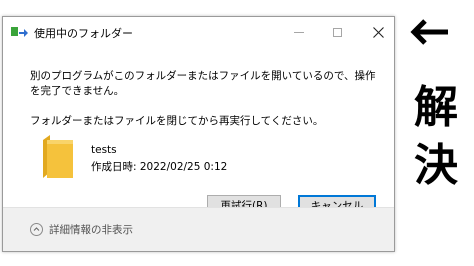 This screenshot has height=266, width=474. What do you see at coordinates (436, 165) in the screenshot?
I see `annotation-char-2: 決` at bounding box center [436, 165].